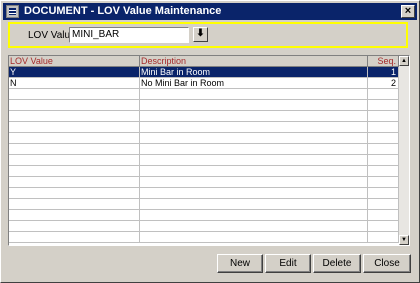 The width and height of the screenshot is (420, 283). Describe the element at coordinates (383, 72) in the screenshot. I see `cell-seq: 1` at that location.